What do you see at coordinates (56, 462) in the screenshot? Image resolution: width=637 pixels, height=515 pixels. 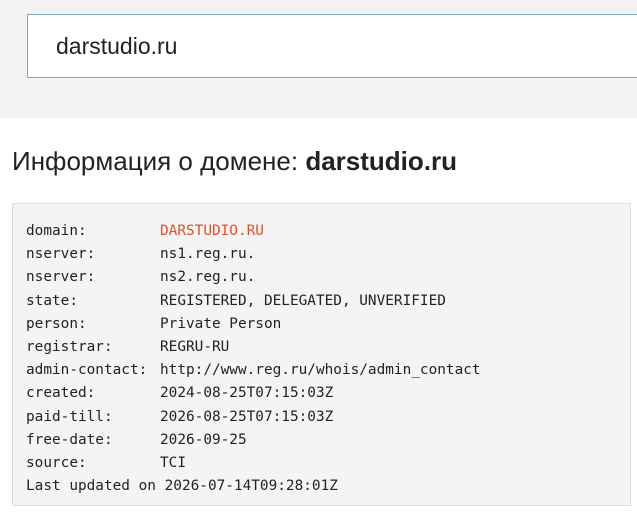 I see `whois-key: source:` at bounding box center [56, 462].